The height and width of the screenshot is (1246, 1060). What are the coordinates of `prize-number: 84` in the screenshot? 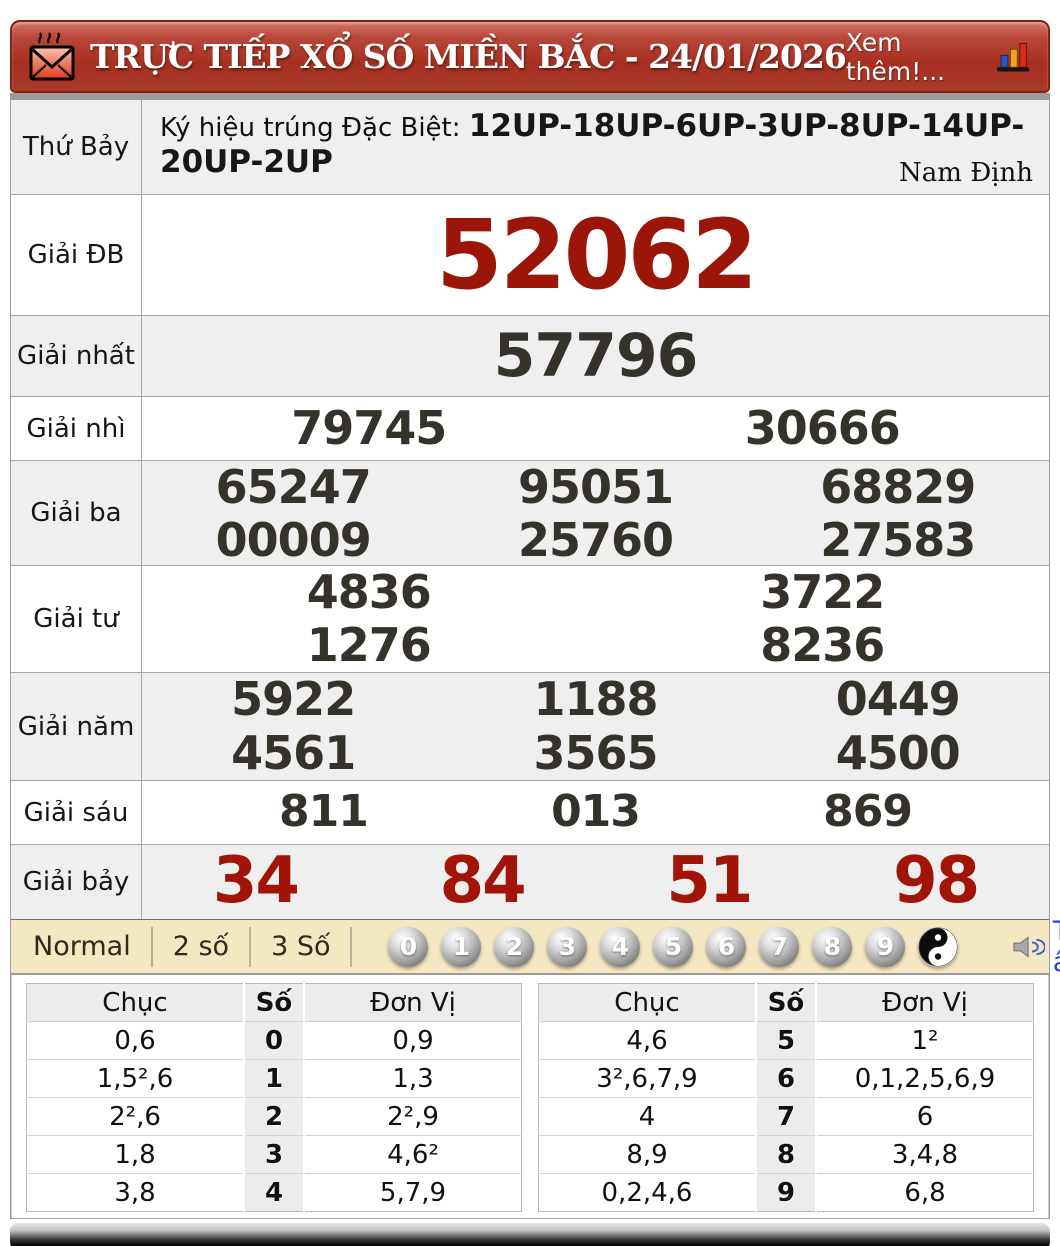 It's located at (483, 881).